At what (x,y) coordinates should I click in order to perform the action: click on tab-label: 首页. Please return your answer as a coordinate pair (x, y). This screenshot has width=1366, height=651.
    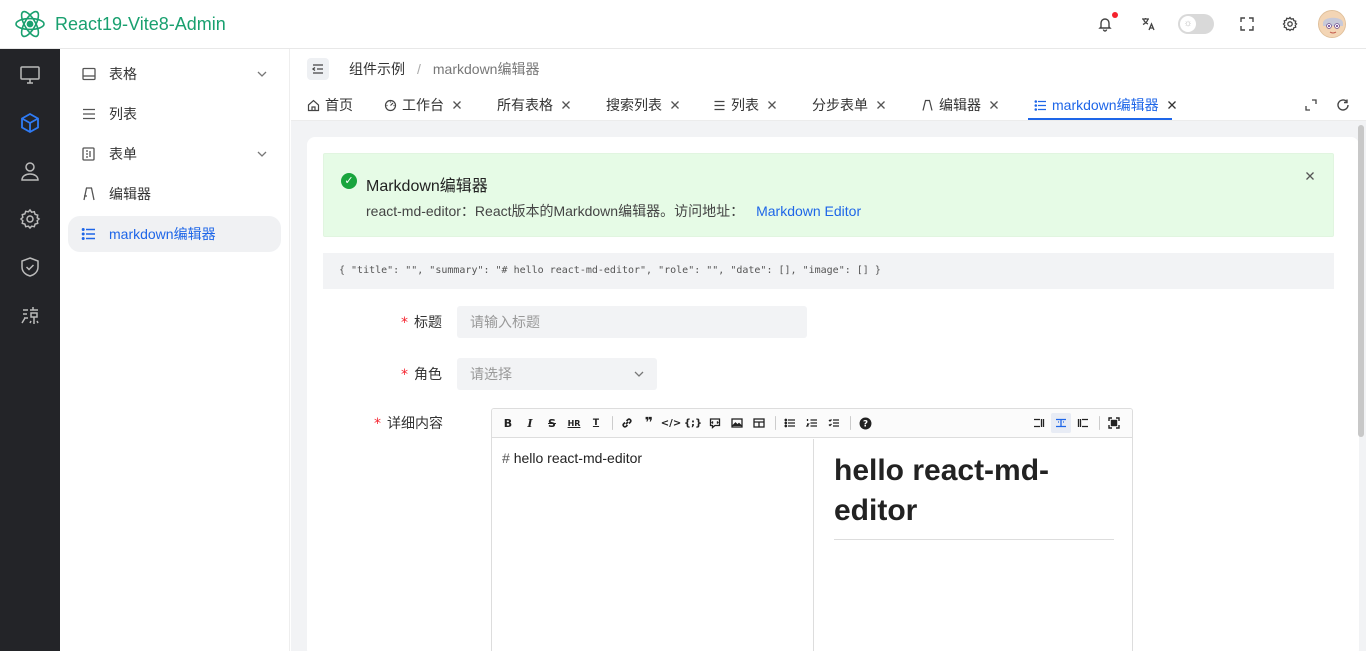
    Looking at the image, I should click on (339, 105).